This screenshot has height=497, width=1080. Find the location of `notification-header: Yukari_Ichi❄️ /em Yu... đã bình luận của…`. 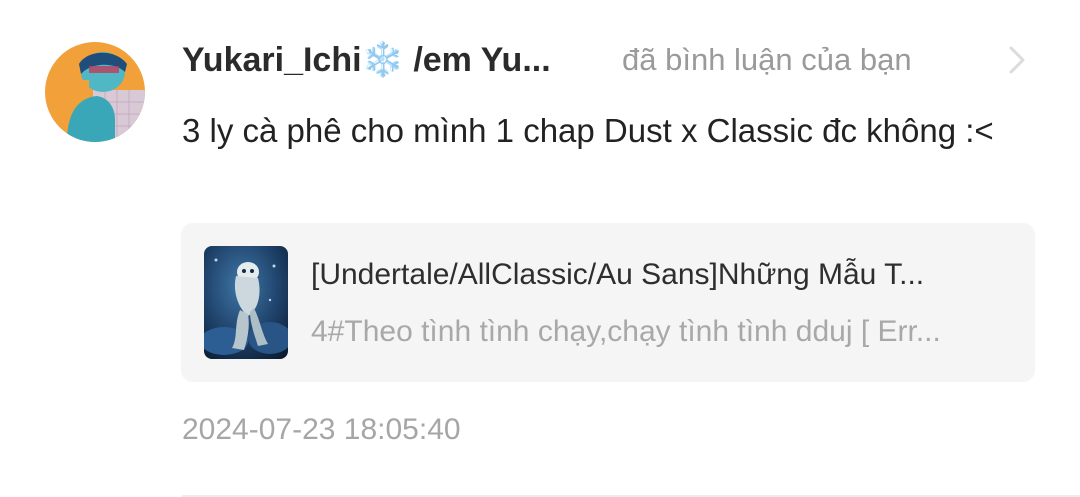

notification-header: Yukari_Ichi❄️ /em Yu... đã bình luận của… is located at coordinates (612, 61).